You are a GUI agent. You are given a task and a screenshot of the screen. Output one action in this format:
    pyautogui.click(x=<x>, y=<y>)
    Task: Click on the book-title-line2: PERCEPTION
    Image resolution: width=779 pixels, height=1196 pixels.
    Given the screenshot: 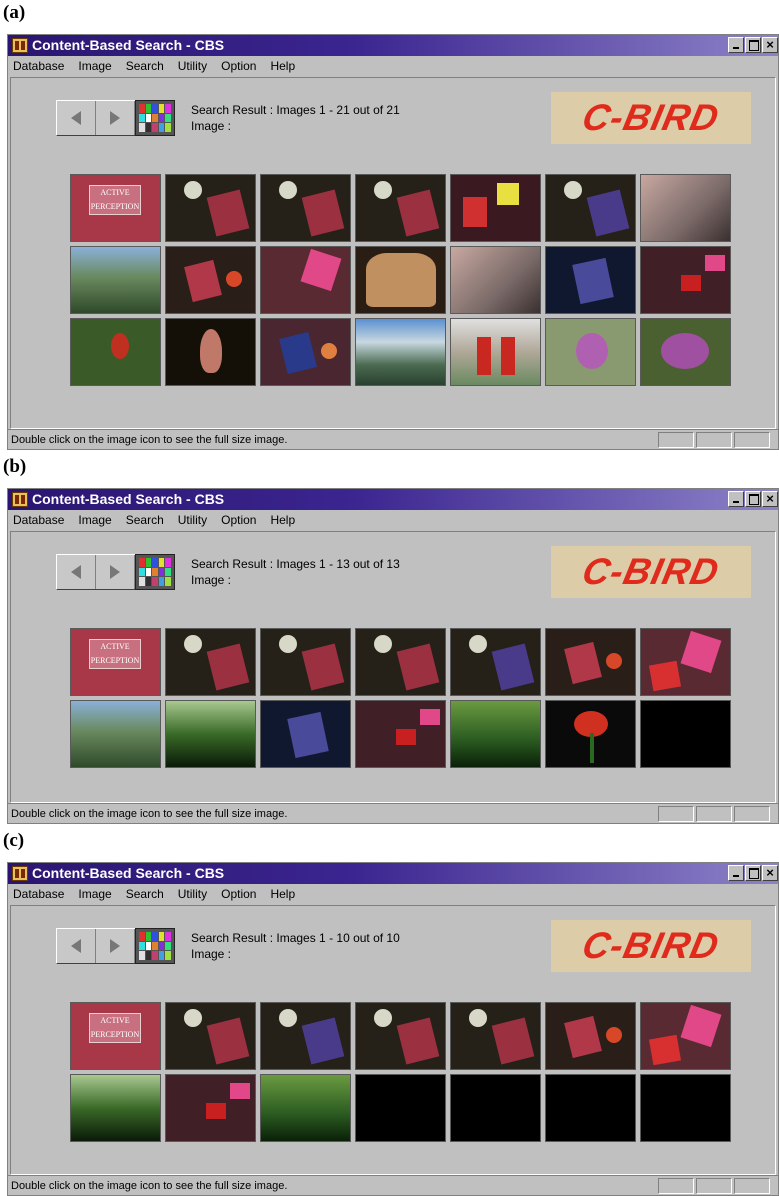 What is the action you would take?
    pyautogui.click(x=115, y=660)
    